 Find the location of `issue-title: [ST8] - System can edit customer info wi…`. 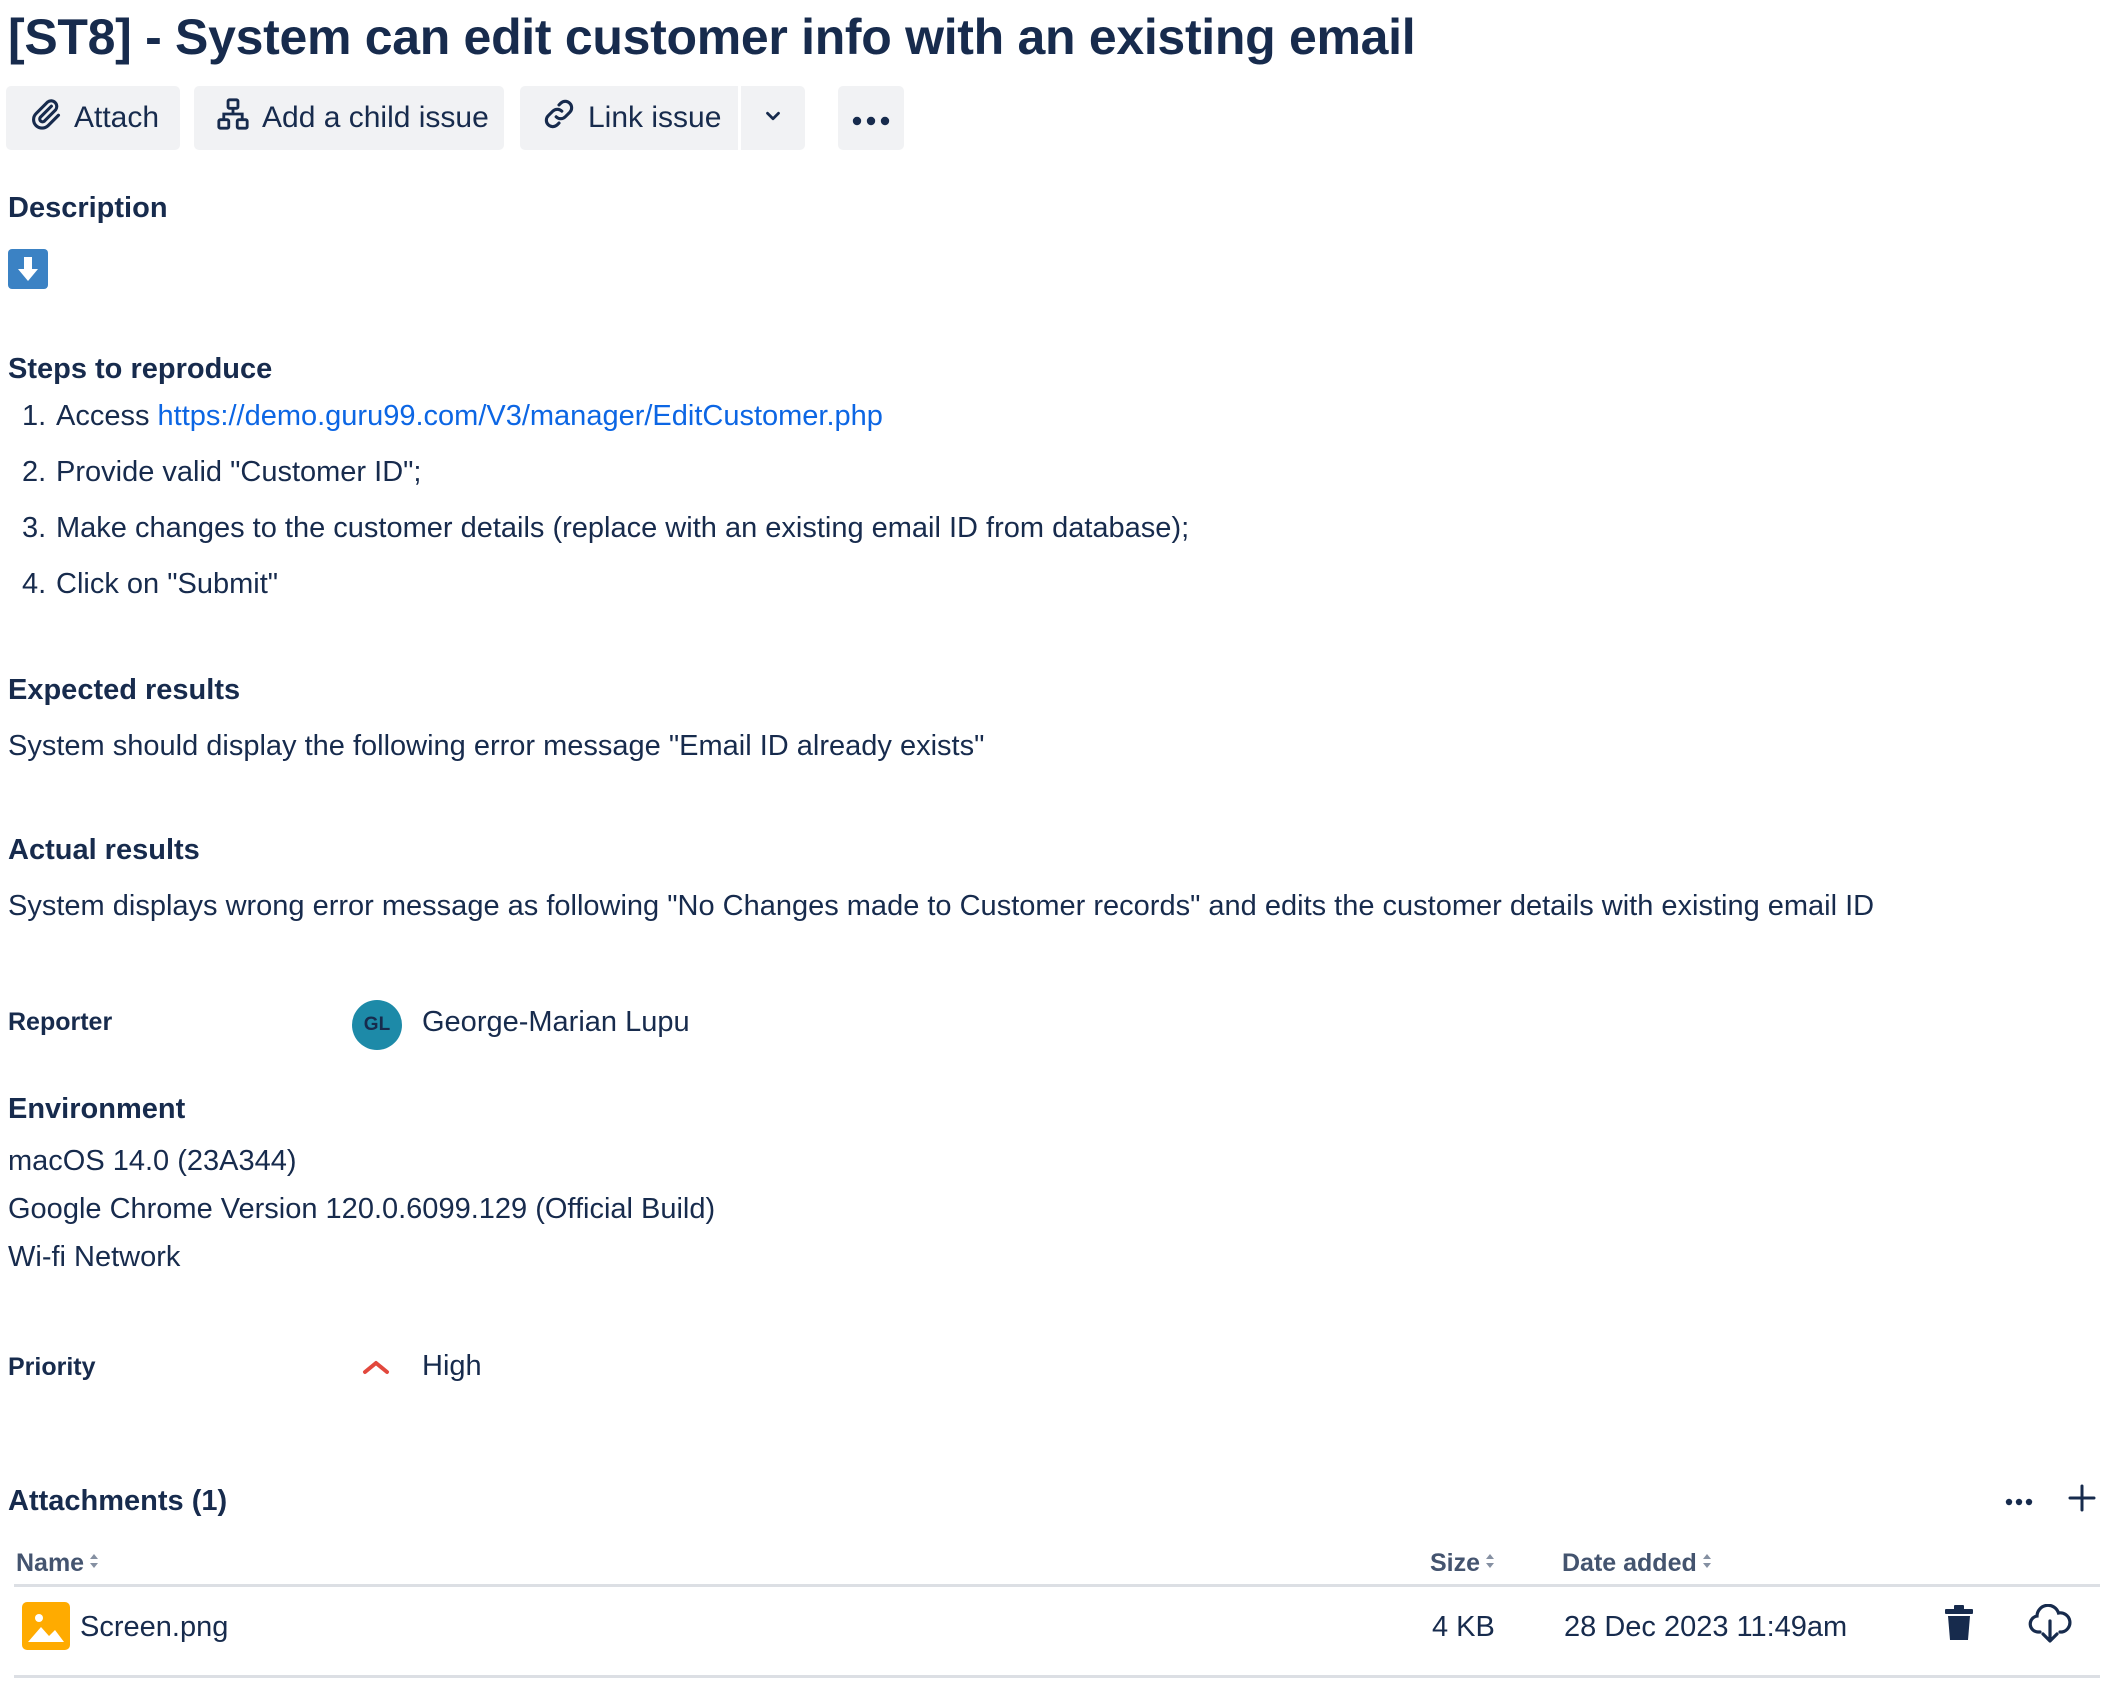

issue-title: [ST8] - System can edit customer info wi… is located at coordinates (712, 37).